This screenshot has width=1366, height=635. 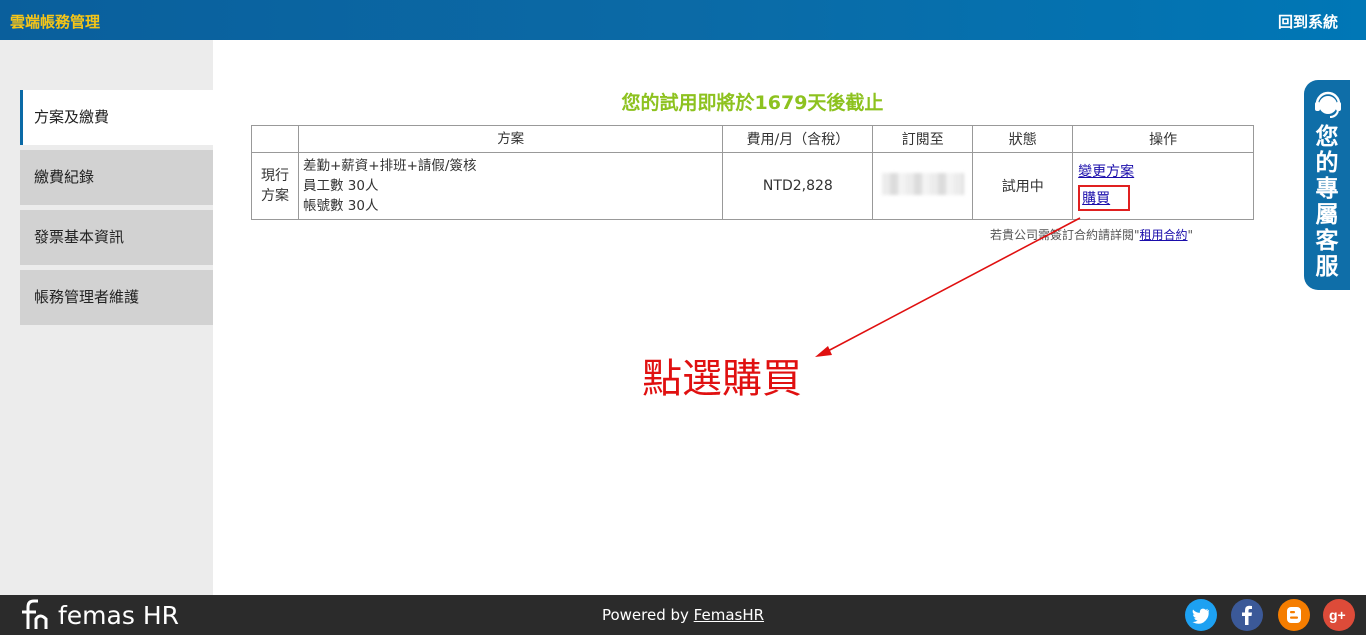 What do you see at coordinates (1163, 186) in the screenshot?
I see `actions-cell: 變更方案 購買` at bounding box center [1163, 186].